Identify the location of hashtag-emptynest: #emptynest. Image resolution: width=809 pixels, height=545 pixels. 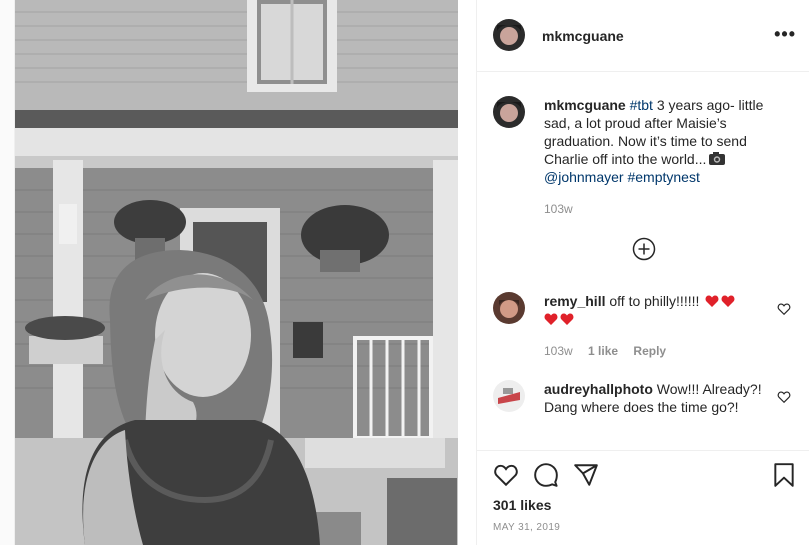
(663, 177).